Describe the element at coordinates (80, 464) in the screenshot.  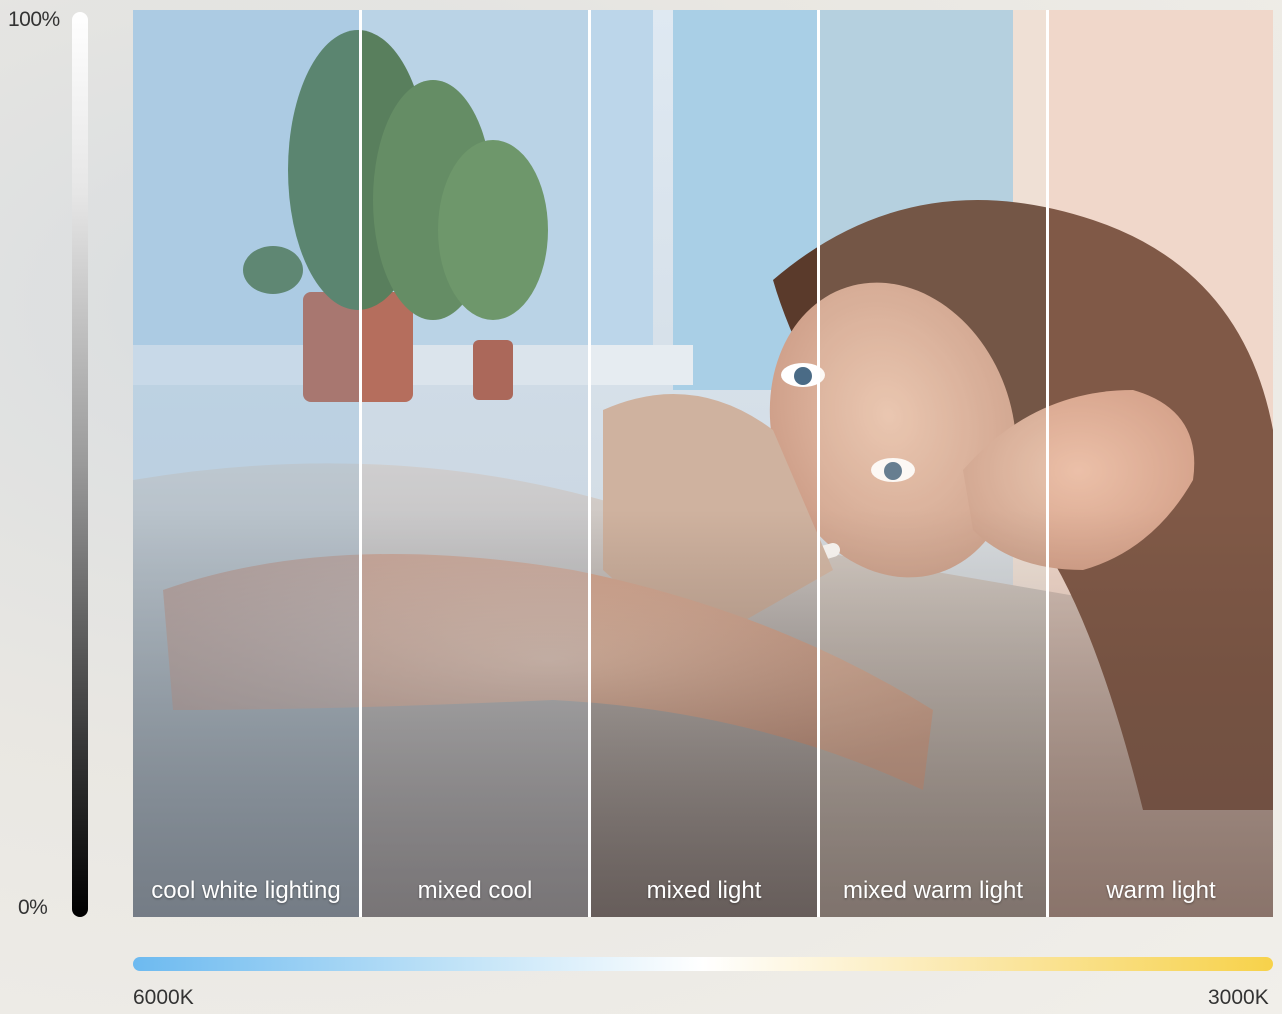
I see `brightness-gradient-bar` at that location.